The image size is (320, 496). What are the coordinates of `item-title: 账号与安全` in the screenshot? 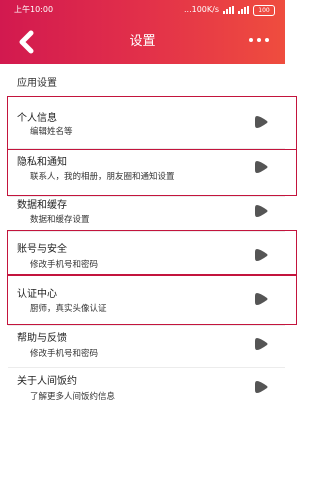 It's located at (42, 249).